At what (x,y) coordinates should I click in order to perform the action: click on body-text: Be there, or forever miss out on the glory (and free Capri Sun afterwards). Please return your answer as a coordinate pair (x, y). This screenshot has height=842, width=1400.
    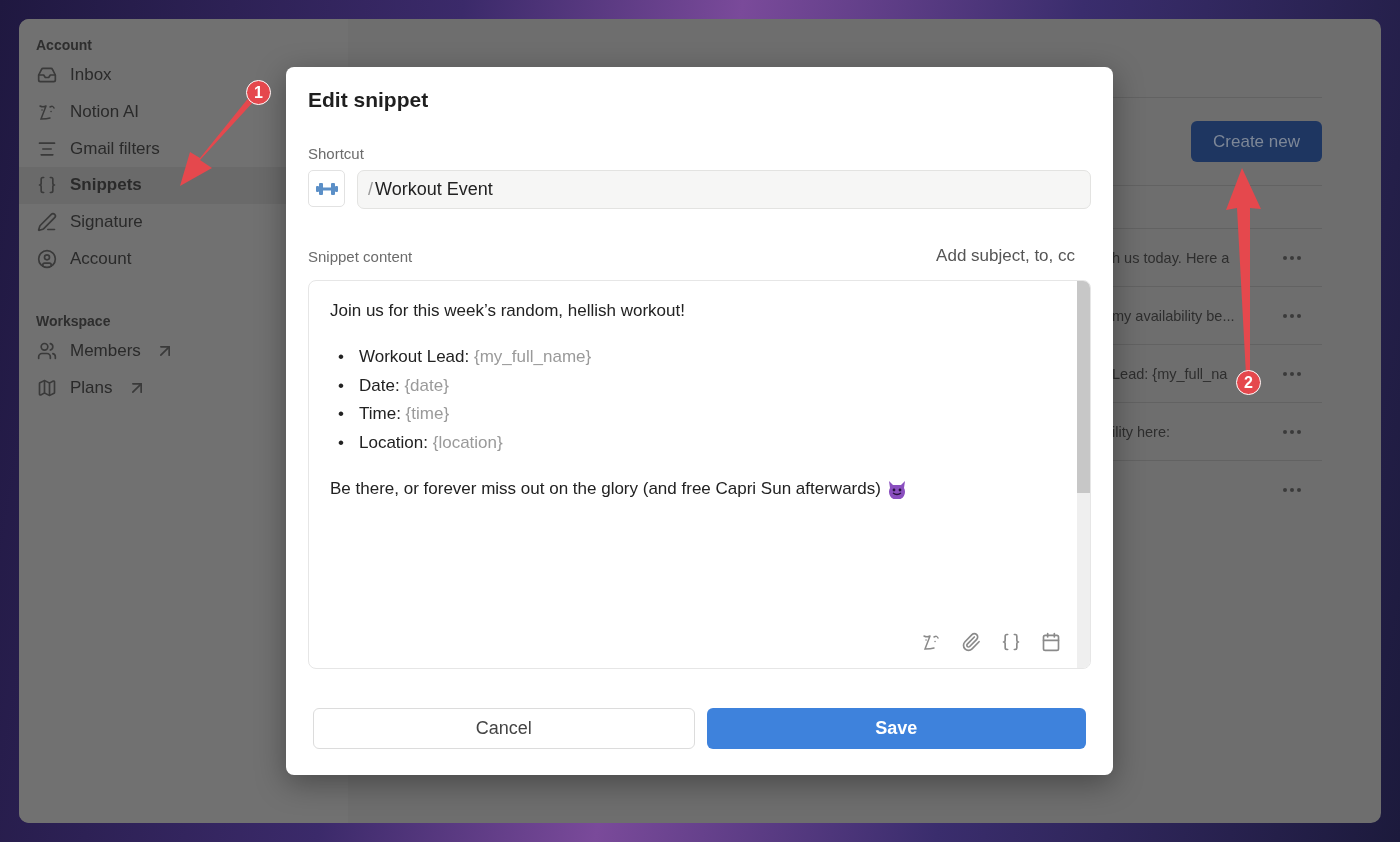
    Looking at the image, I should click on (605, 489).